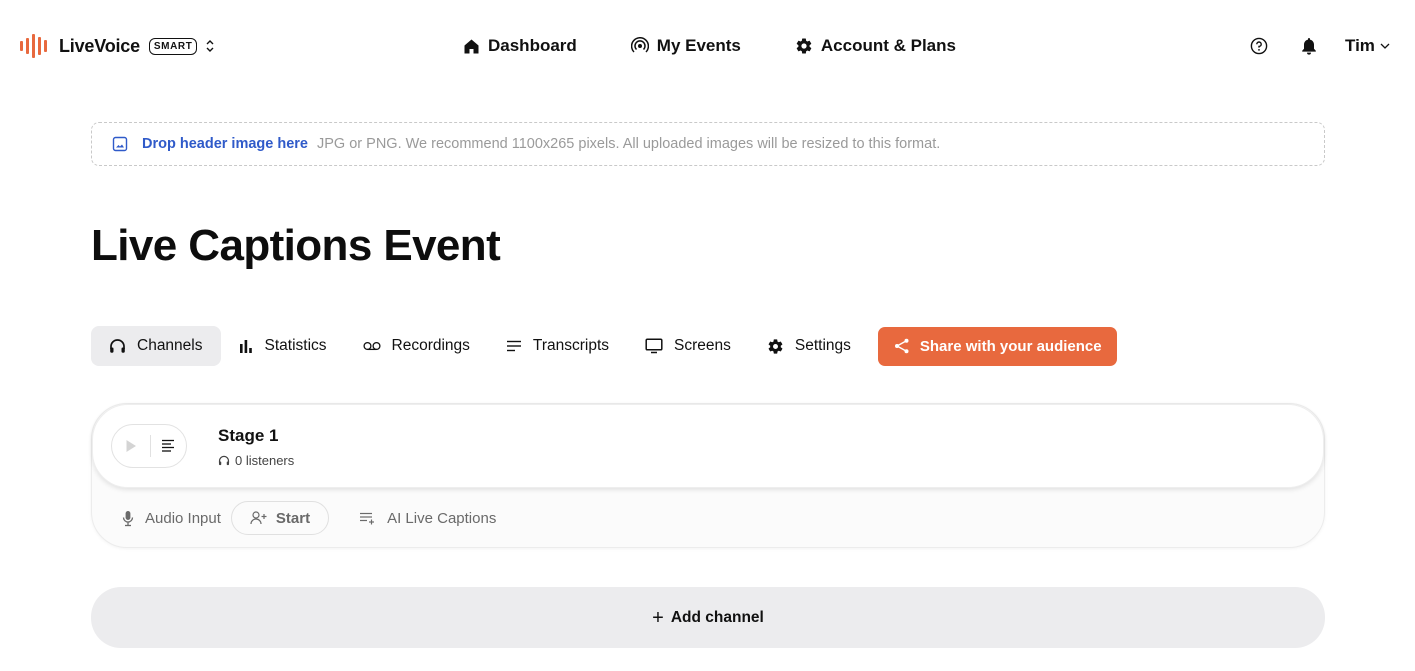 Image resolution: width=1415 pixels, height=671 pixels. Describe the element at coordinates (377, 346) in the screenshot. I see `voicemail-icon` at that location.